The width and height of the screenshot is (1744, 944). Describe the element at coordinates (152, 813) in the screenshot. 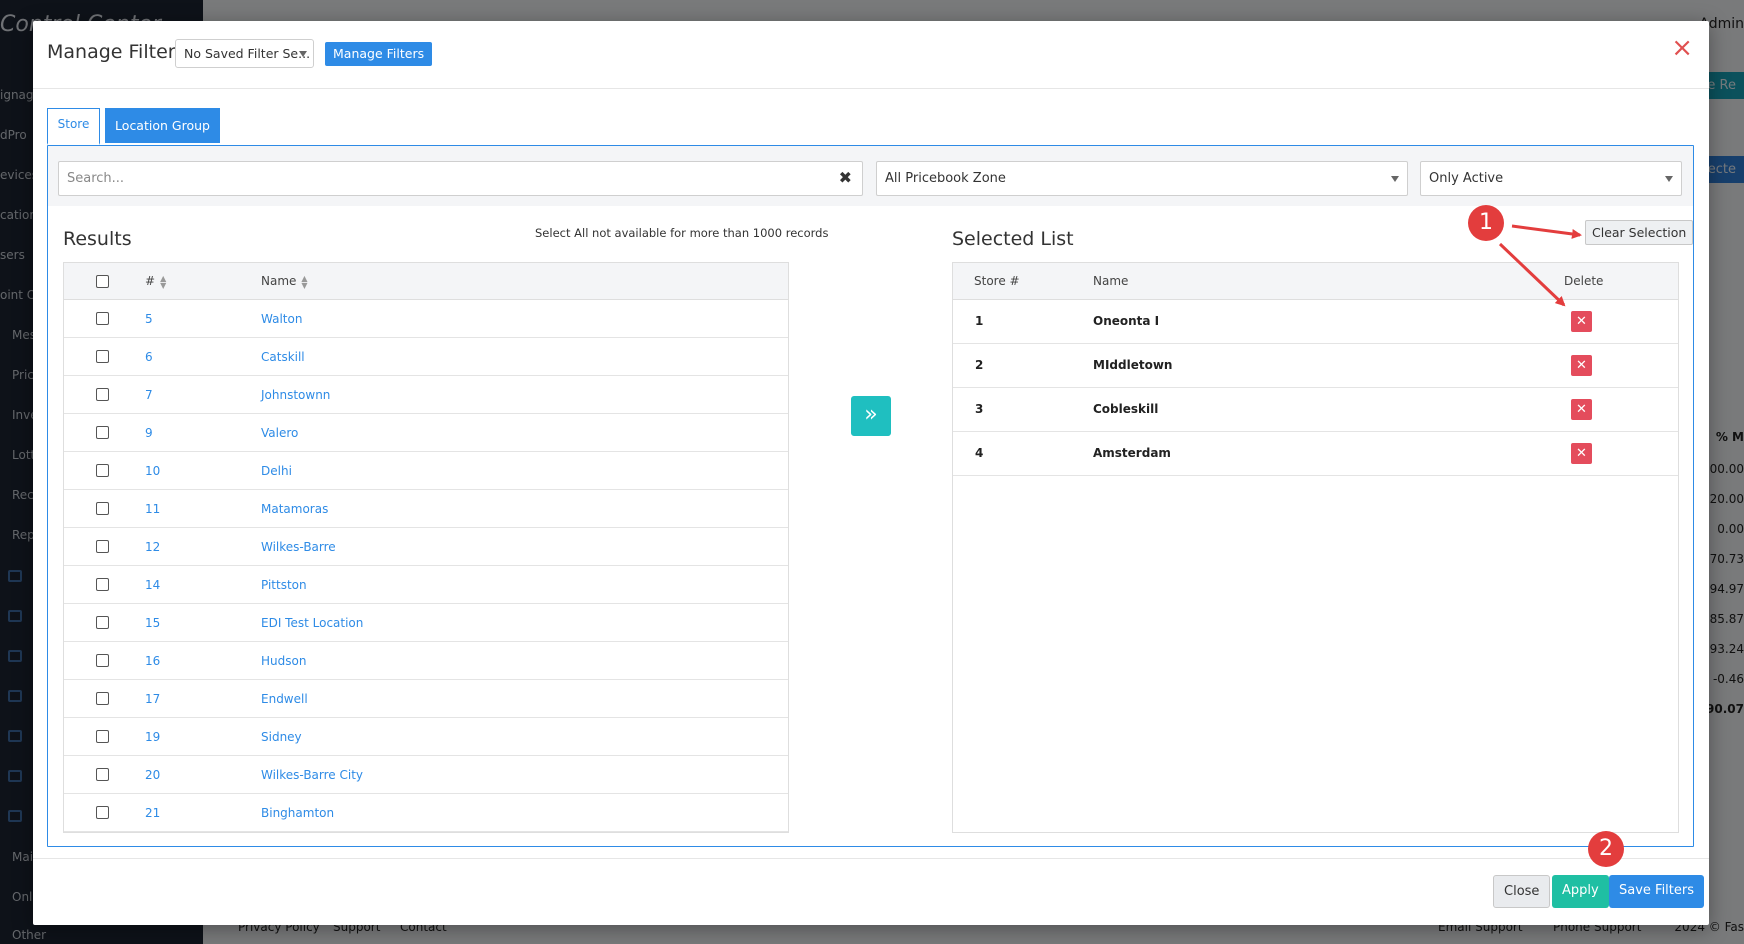

I see `store-number-link: 21` at that location.